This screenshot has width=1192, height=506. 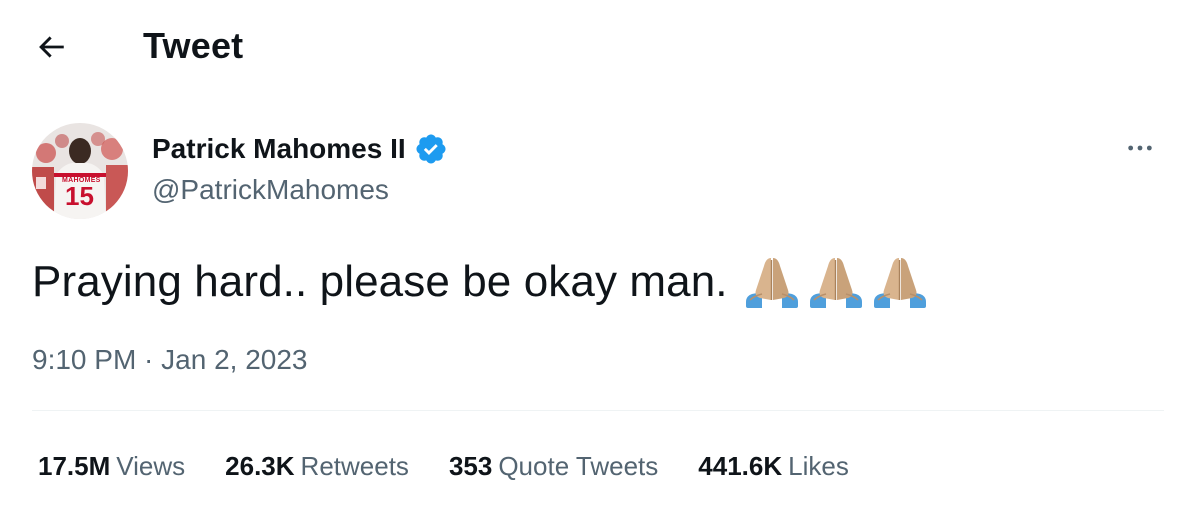 I want to click on stat-count: 441.6K, so click(x=740, y=466).